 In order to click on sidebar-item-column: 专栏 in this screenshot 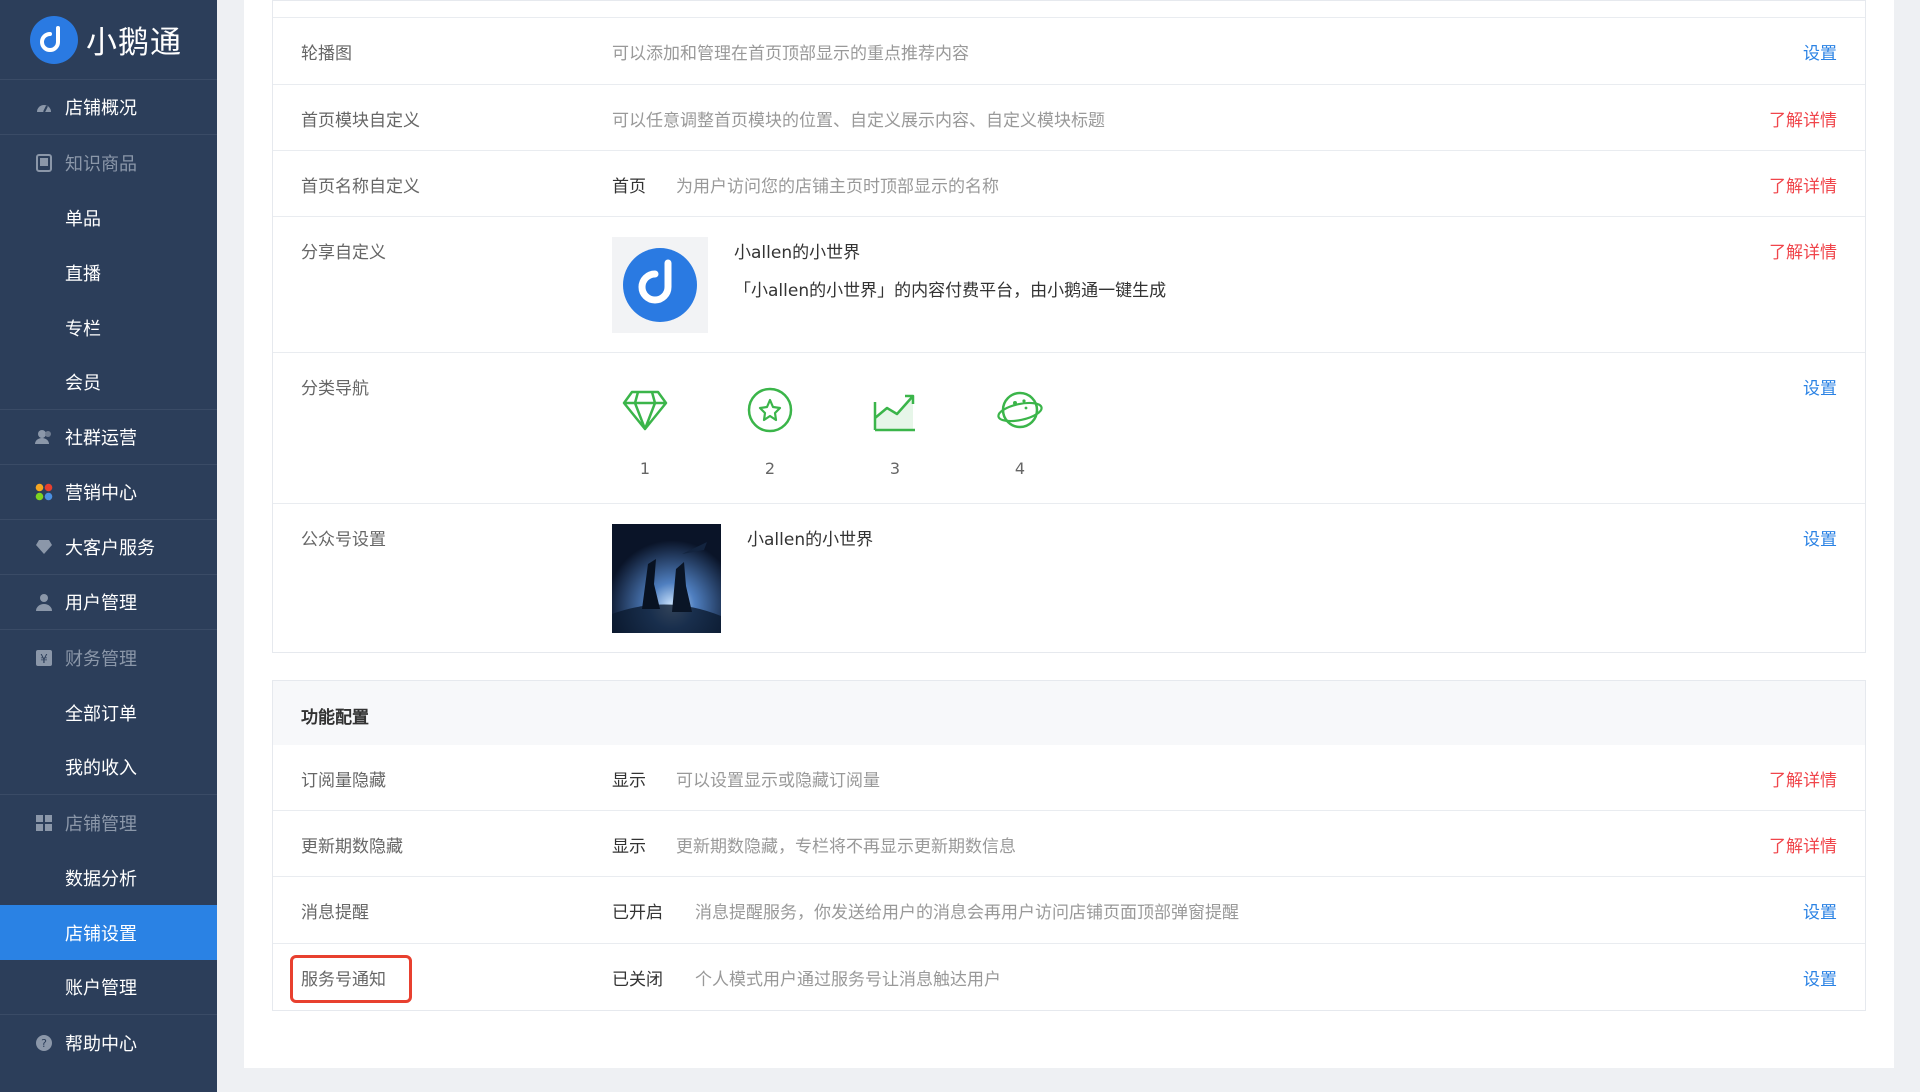, I will do `click(108, 327)`.